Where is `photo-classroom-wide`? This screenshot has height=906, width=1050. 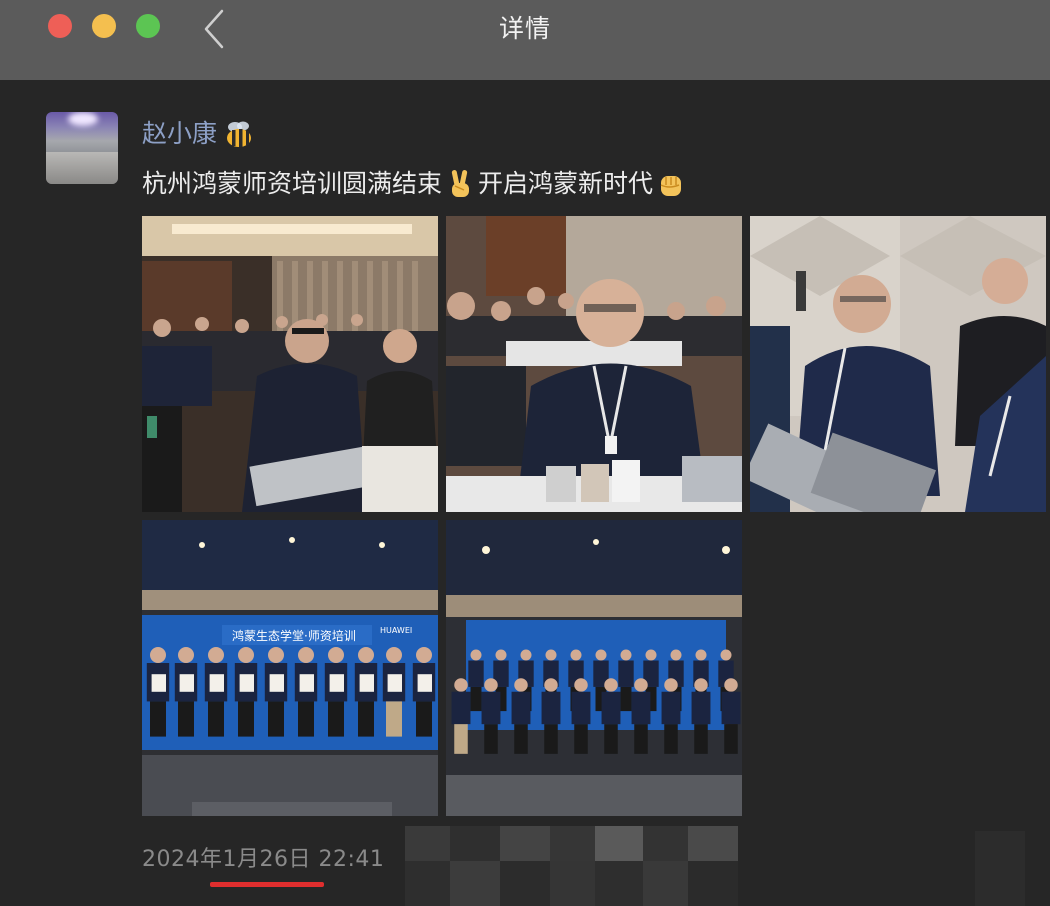
photo-classroom-wide is located at coordinates (290, 364).